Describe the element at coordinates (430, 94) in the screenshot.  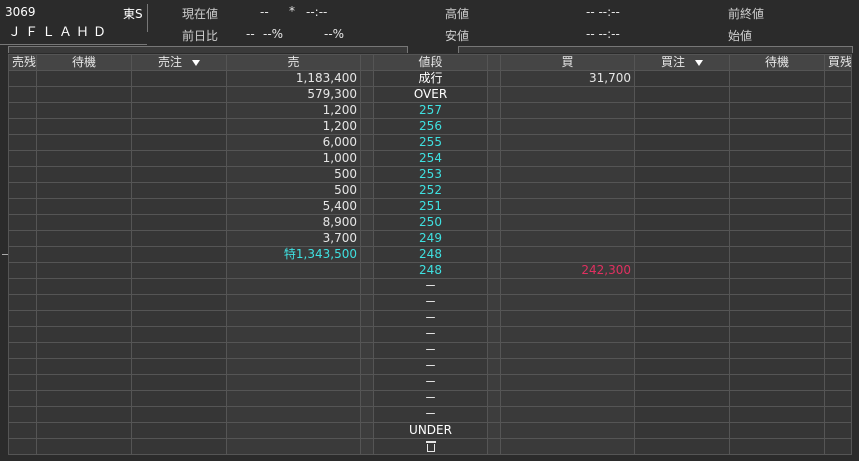
I see `price-cell: OVER` at that location.